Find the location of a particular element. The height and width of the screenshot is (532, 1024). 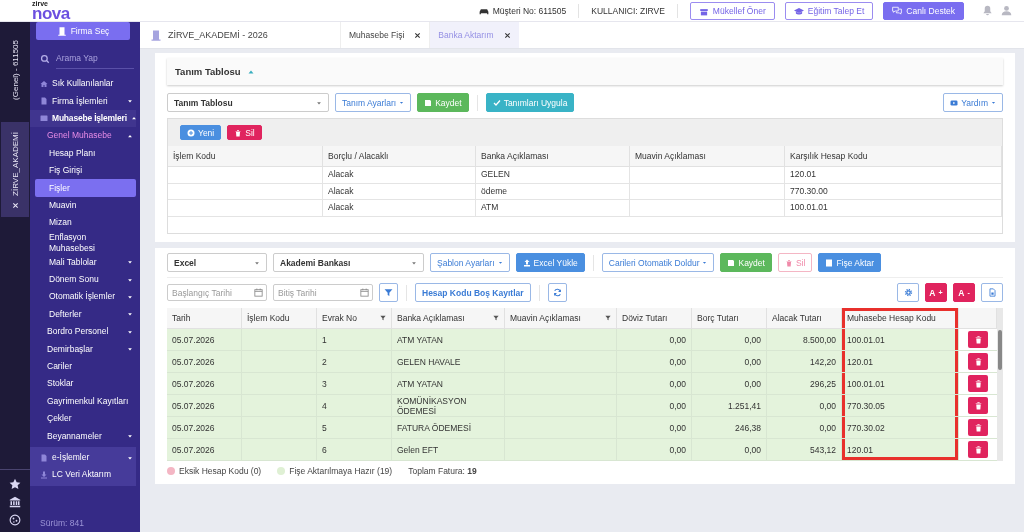

date-field: Bitiş Tarihi is located at coordinates (323, 292).